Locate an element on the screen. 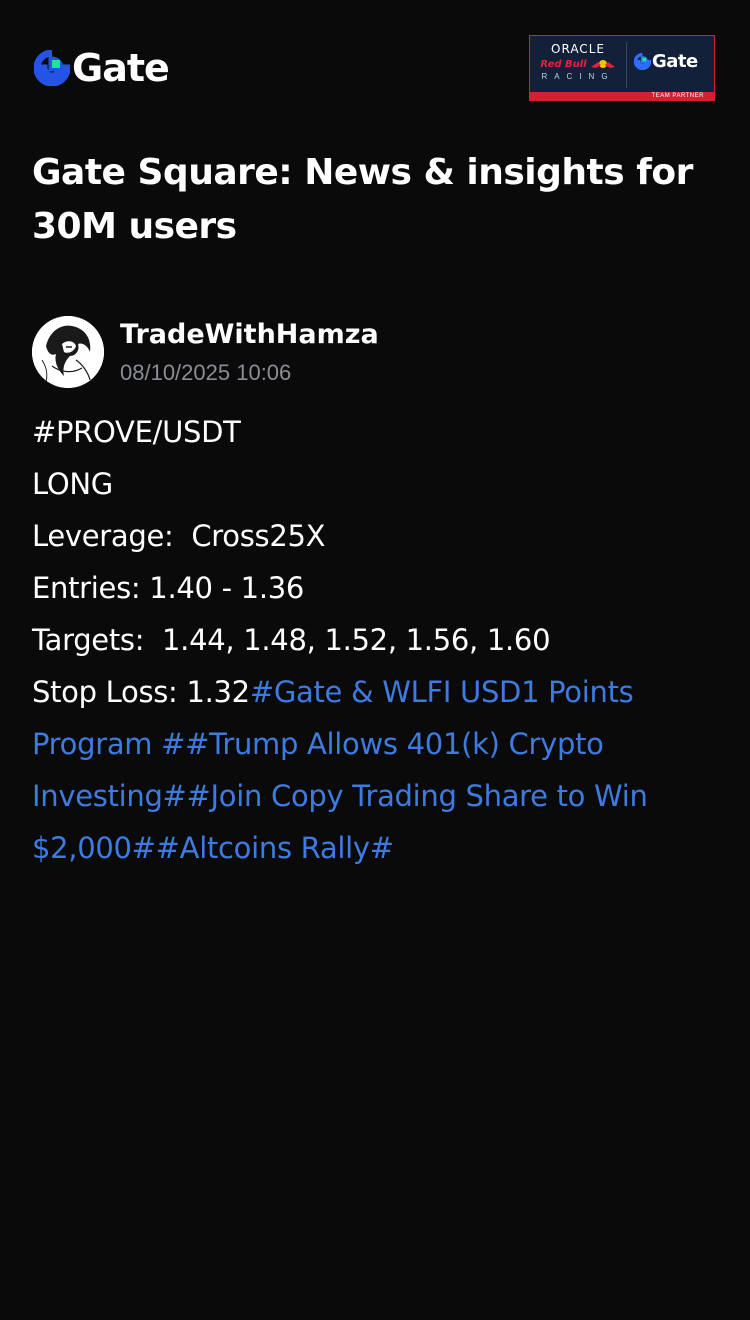  team-partner-strip: TEAM PARTNER is located at coordinates (622, 96).